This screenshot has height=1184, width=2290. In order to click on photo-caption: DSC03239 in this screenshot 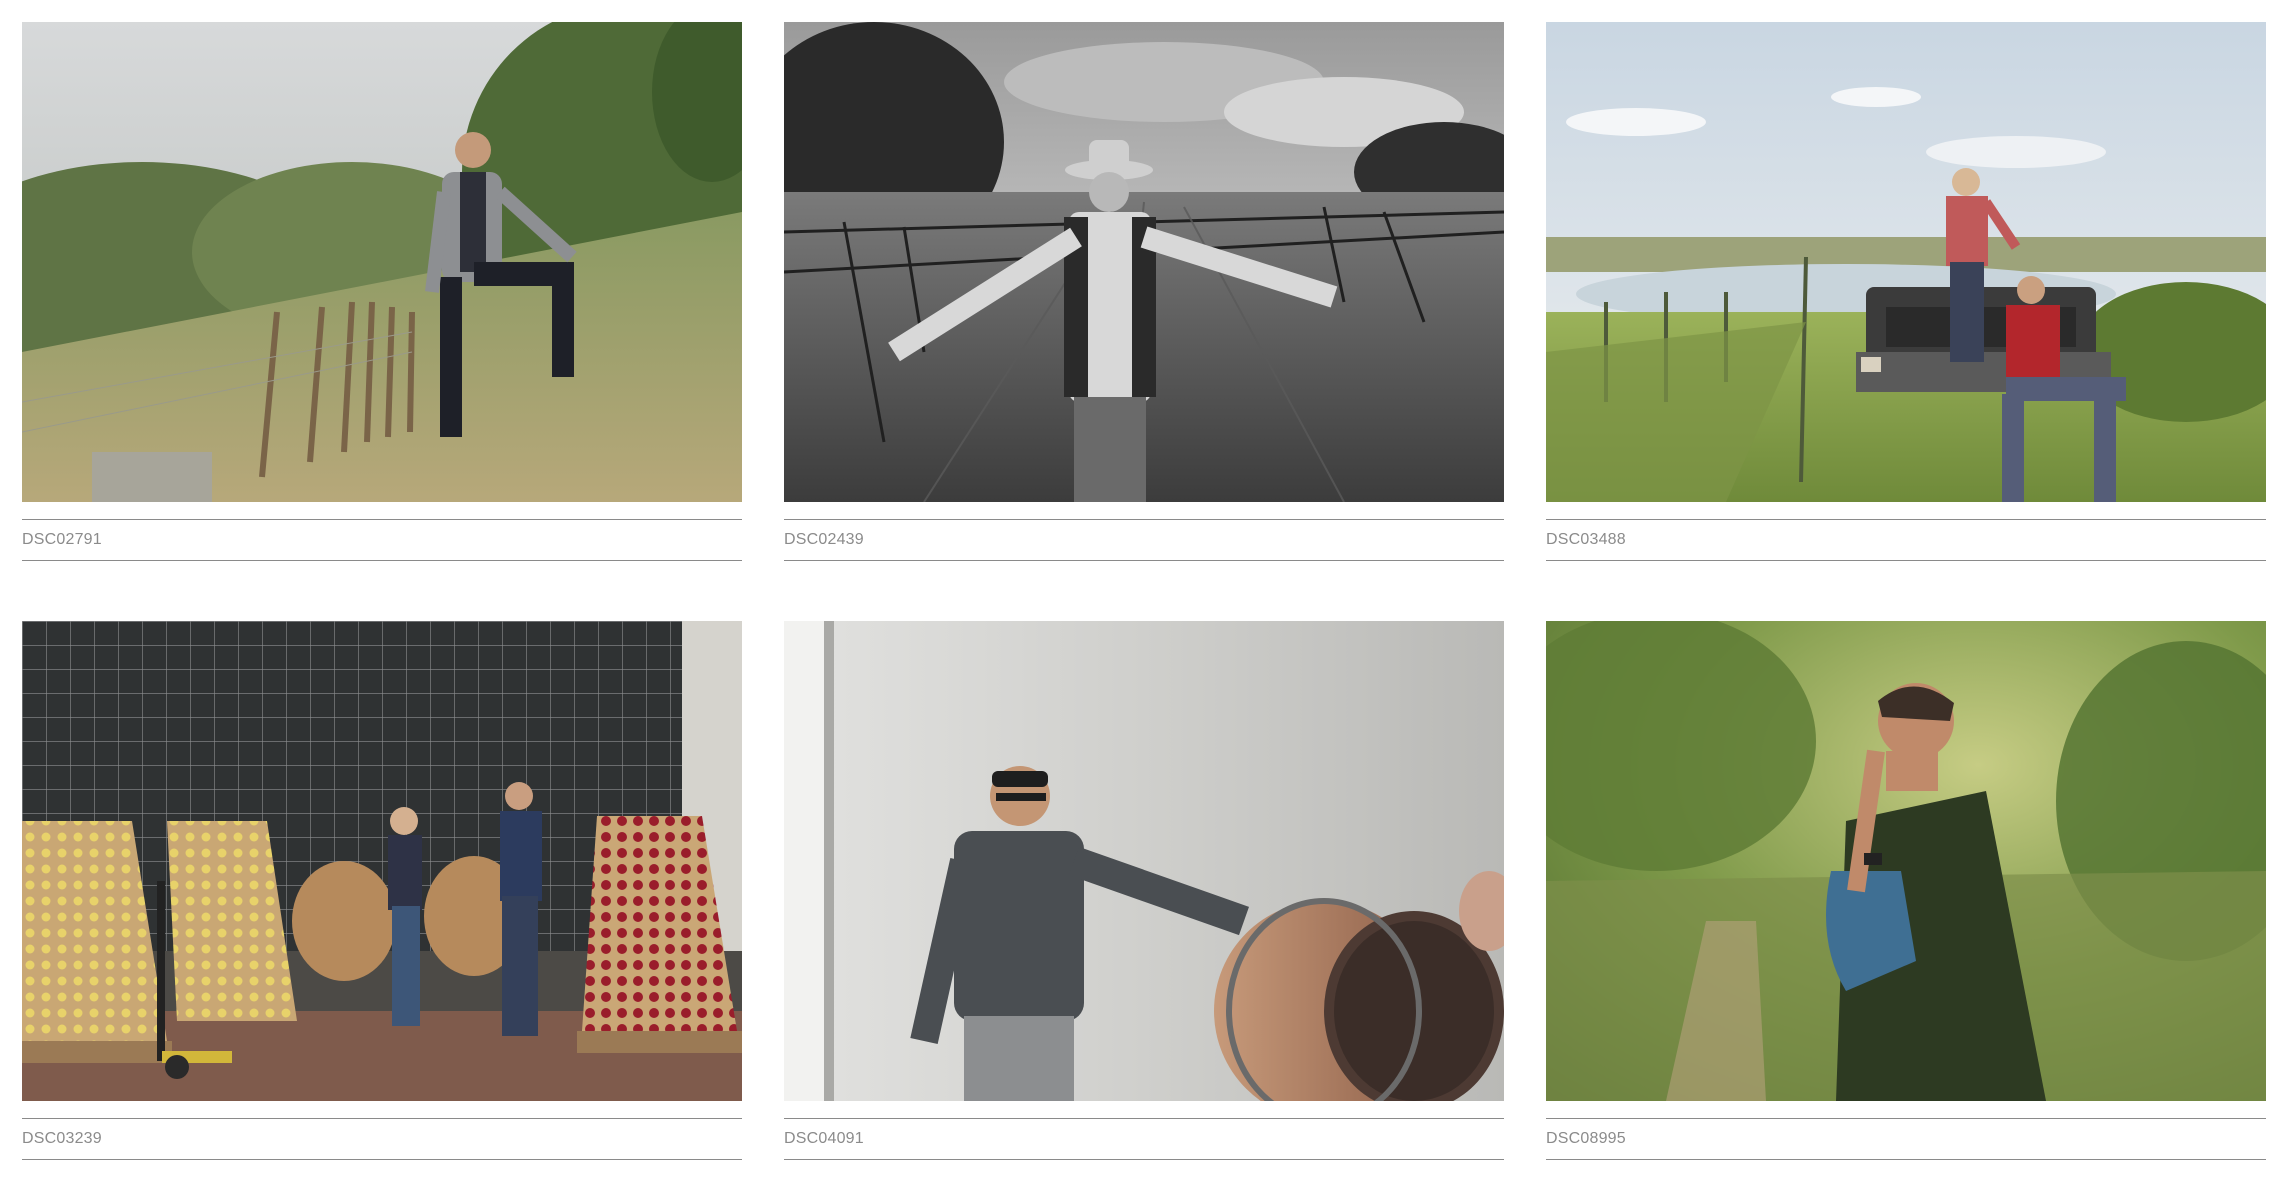, I will do `click(62, 1139)`.